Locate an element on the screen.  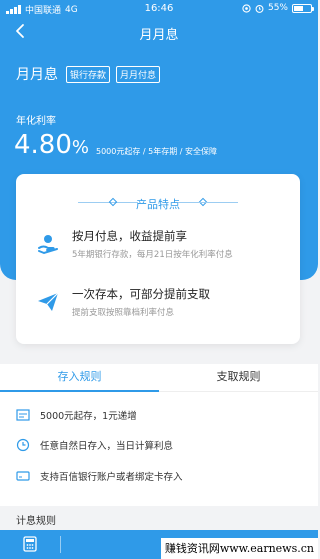
features-heading-label: 产品特点 is located at coordinates (158, 204).